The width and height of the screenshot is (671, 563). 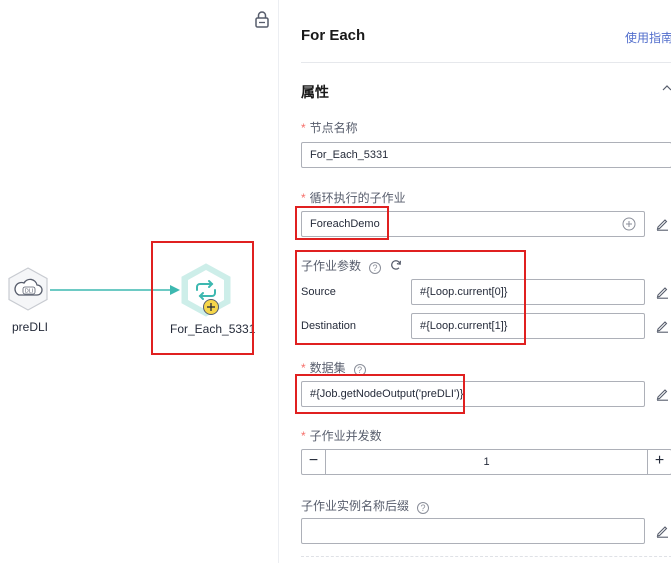 I want to click on add-circle-icon, so click(x=629, y=224).